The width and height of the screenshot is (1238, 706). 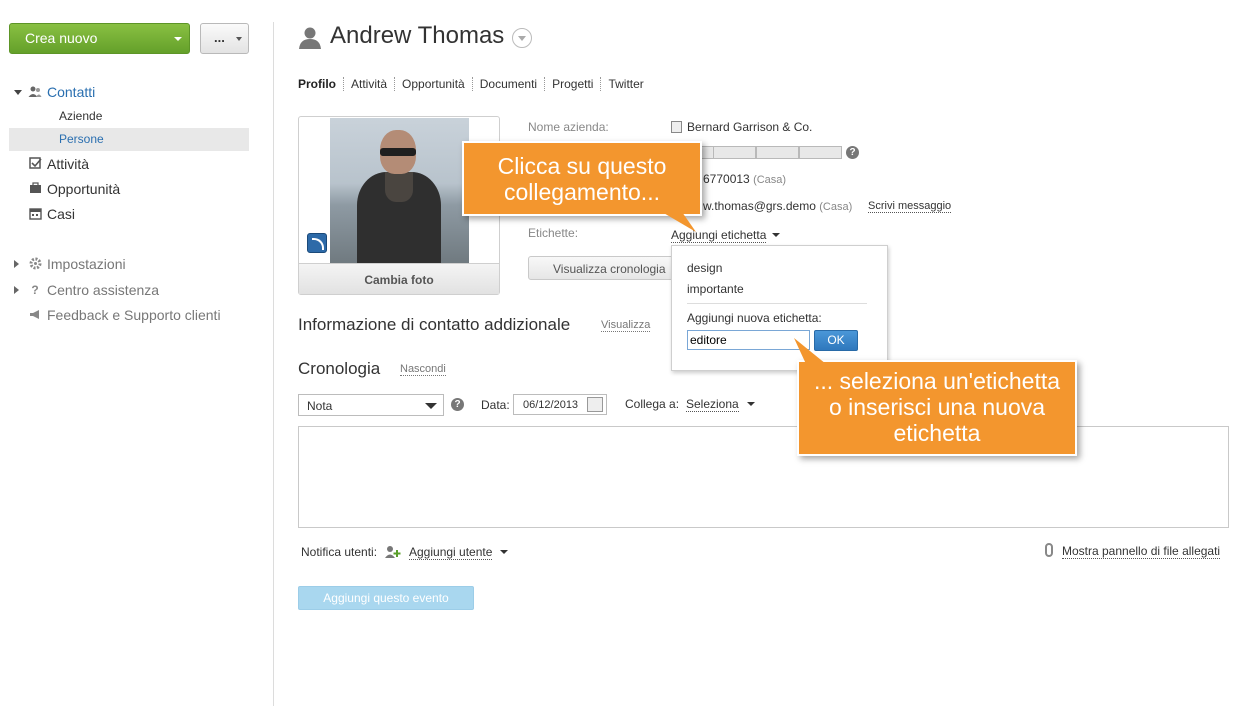 What do you see at coordinates (572, 84) in the screenshot?
I see `tab-projects: Progetti` at bounding box center [572, 84].